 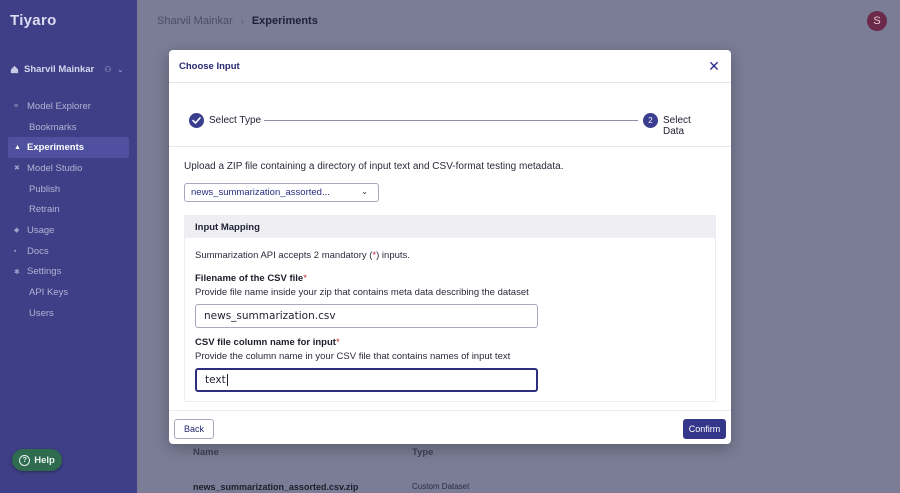 What do you see at coordinates (677, 126) in the screenshot?
I see `step-select-data: Select Data` at bounding box center [677, 126].